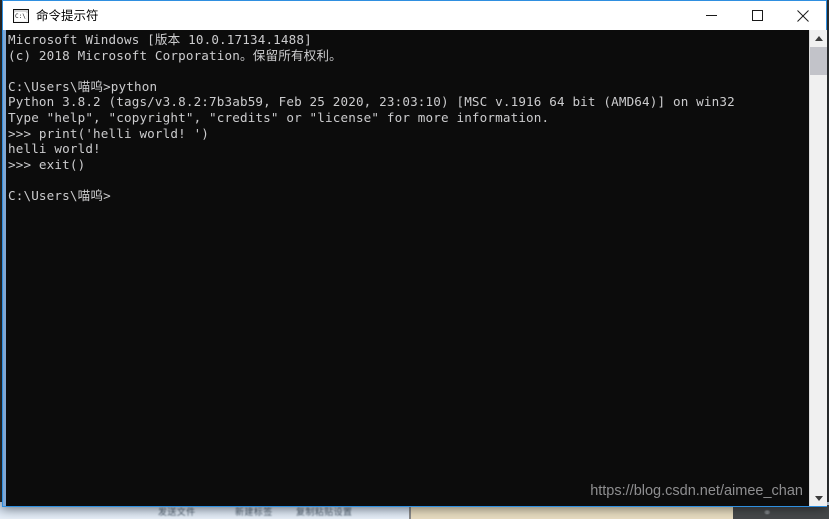  I want to click on close-icon, so click(803, 15).